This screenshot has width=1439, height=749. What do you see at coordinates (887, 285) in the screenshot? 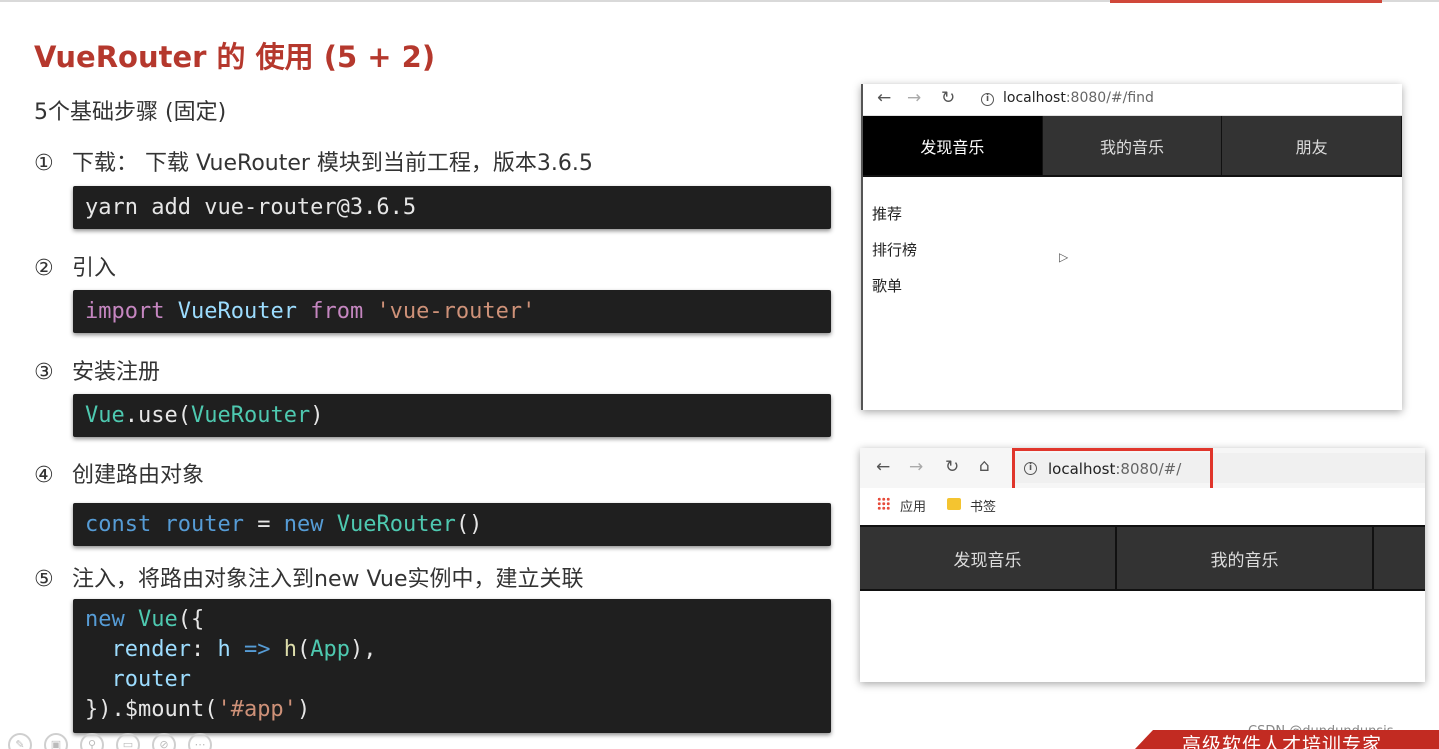
I see `sub-item-playlist: 歌单` at bounding box center [887, 285].